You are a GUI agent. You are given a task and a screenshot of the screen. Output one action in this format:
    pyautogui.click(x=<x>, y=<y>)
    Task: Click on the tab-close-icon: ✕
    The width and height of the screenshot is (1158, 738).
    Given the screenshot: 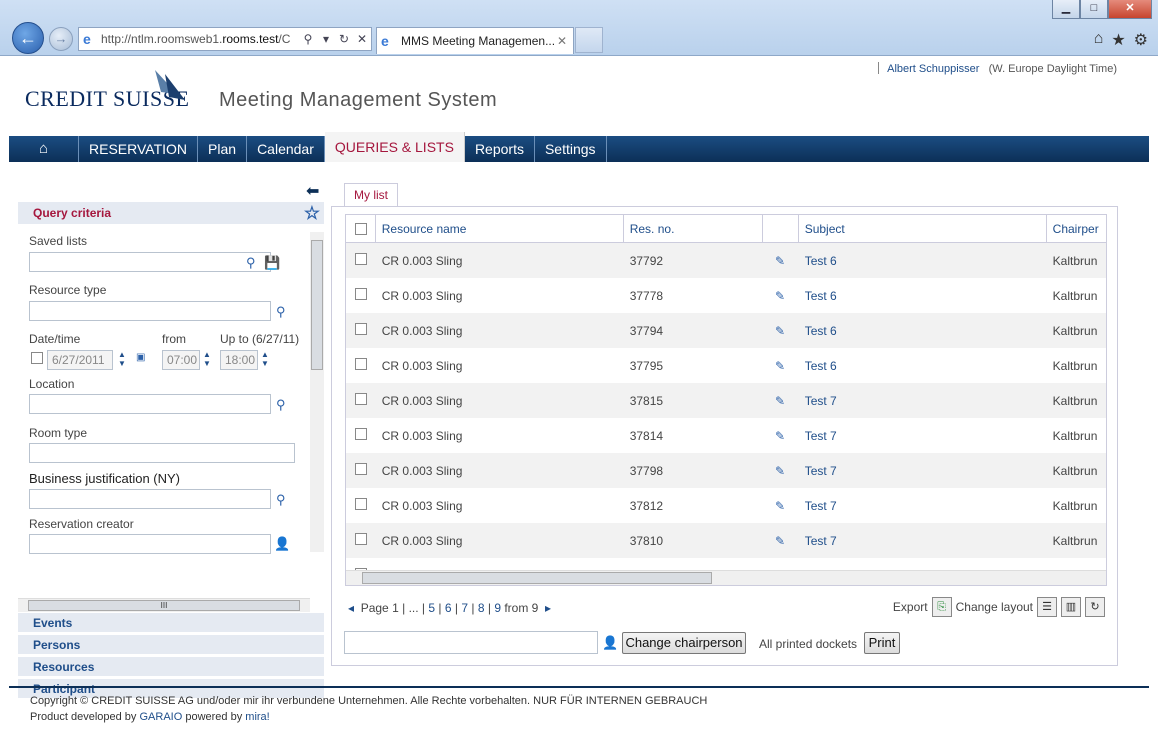 What is the action you would take?
    pyautogui.click(x=565, y=41)
    